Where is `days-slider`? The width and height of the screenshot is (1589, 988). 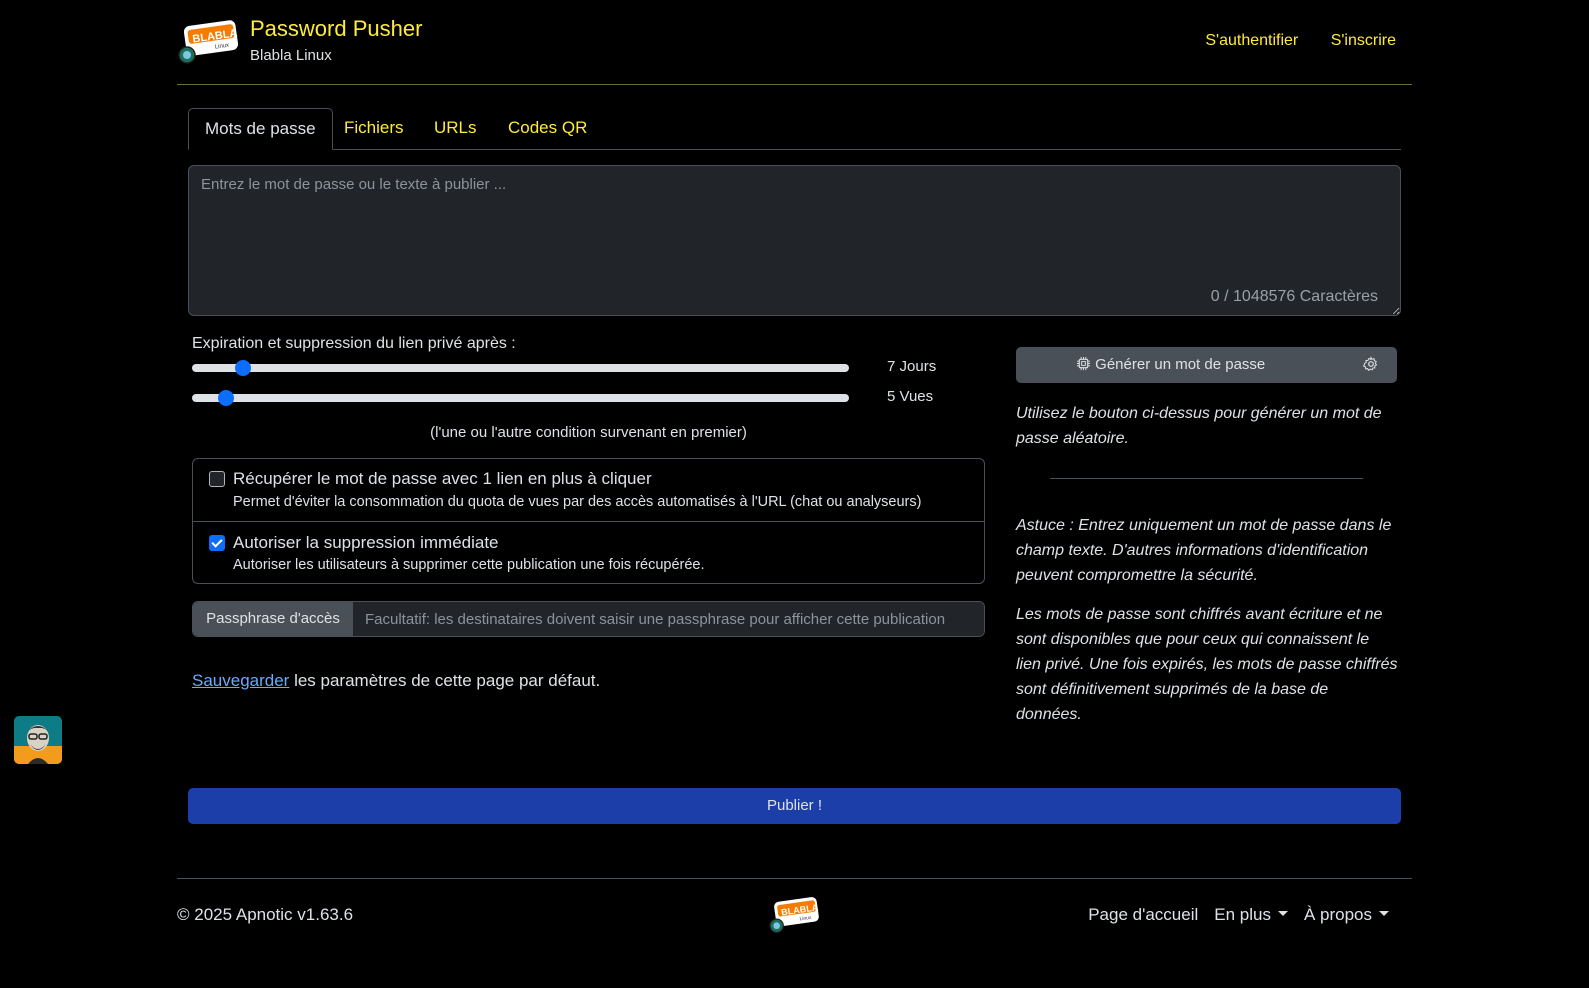 days-slider is located at coordinates (520, 368).